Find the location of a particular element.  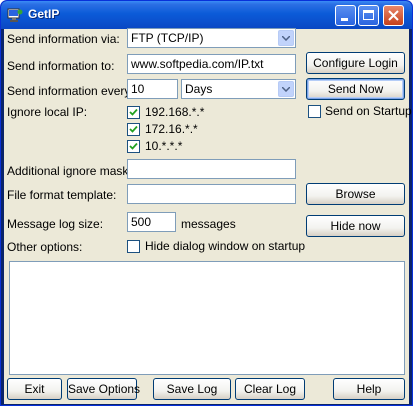

close-button is located at coordinates (393, 15).